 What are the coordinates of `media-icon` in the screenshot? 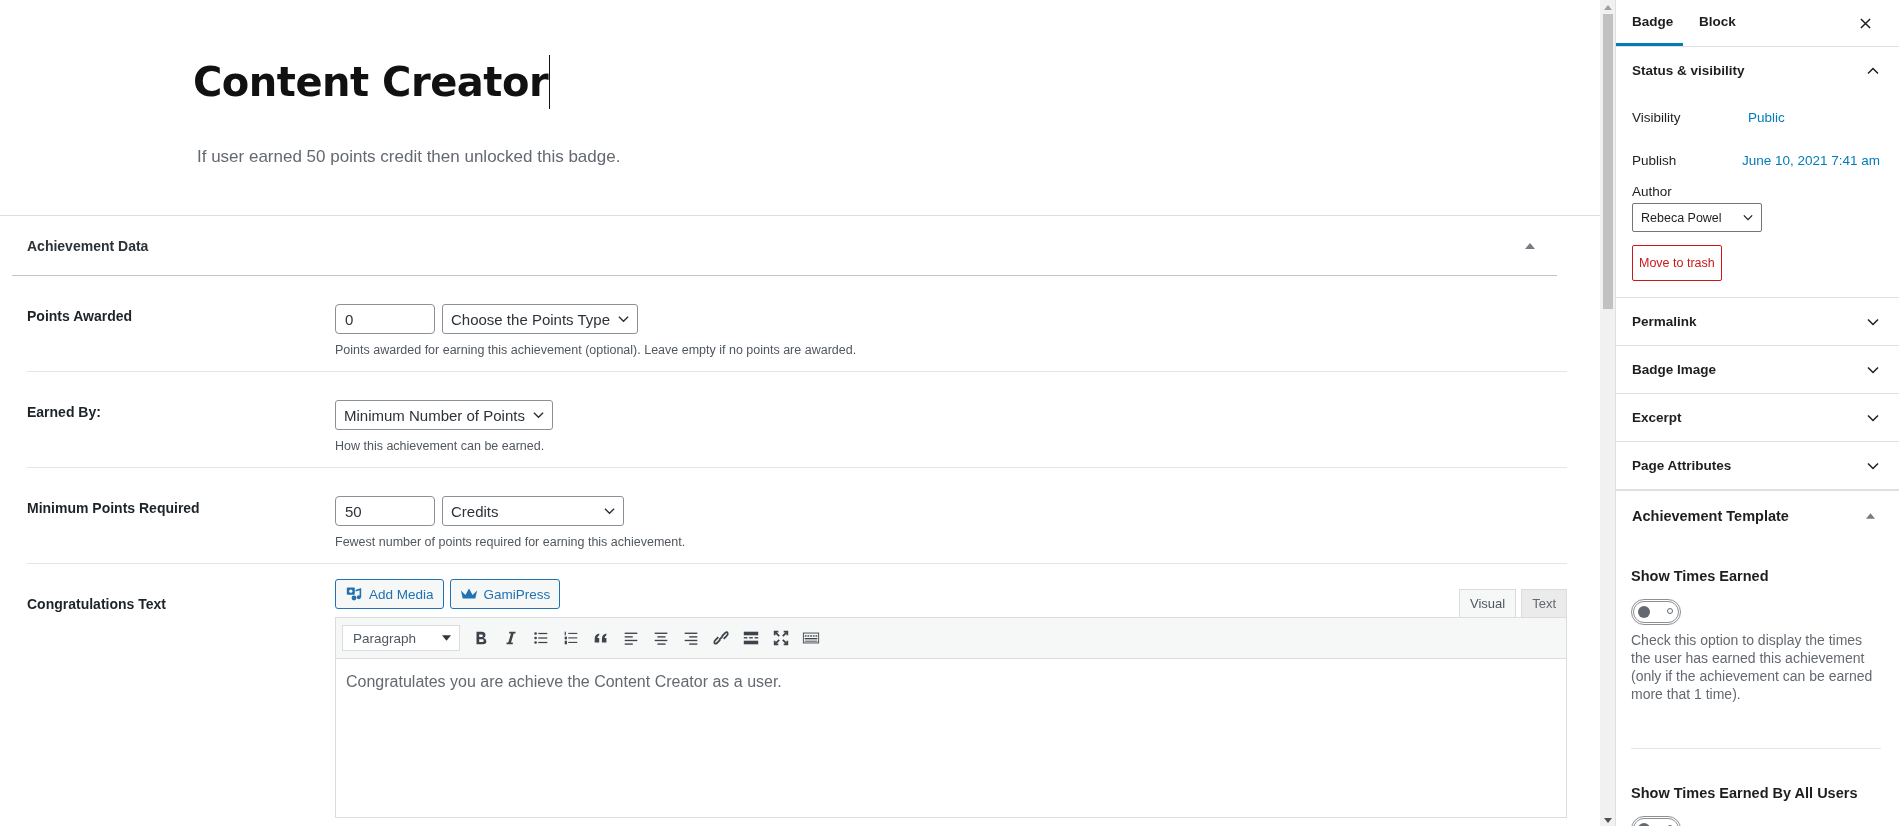 It's located at (354, 594).